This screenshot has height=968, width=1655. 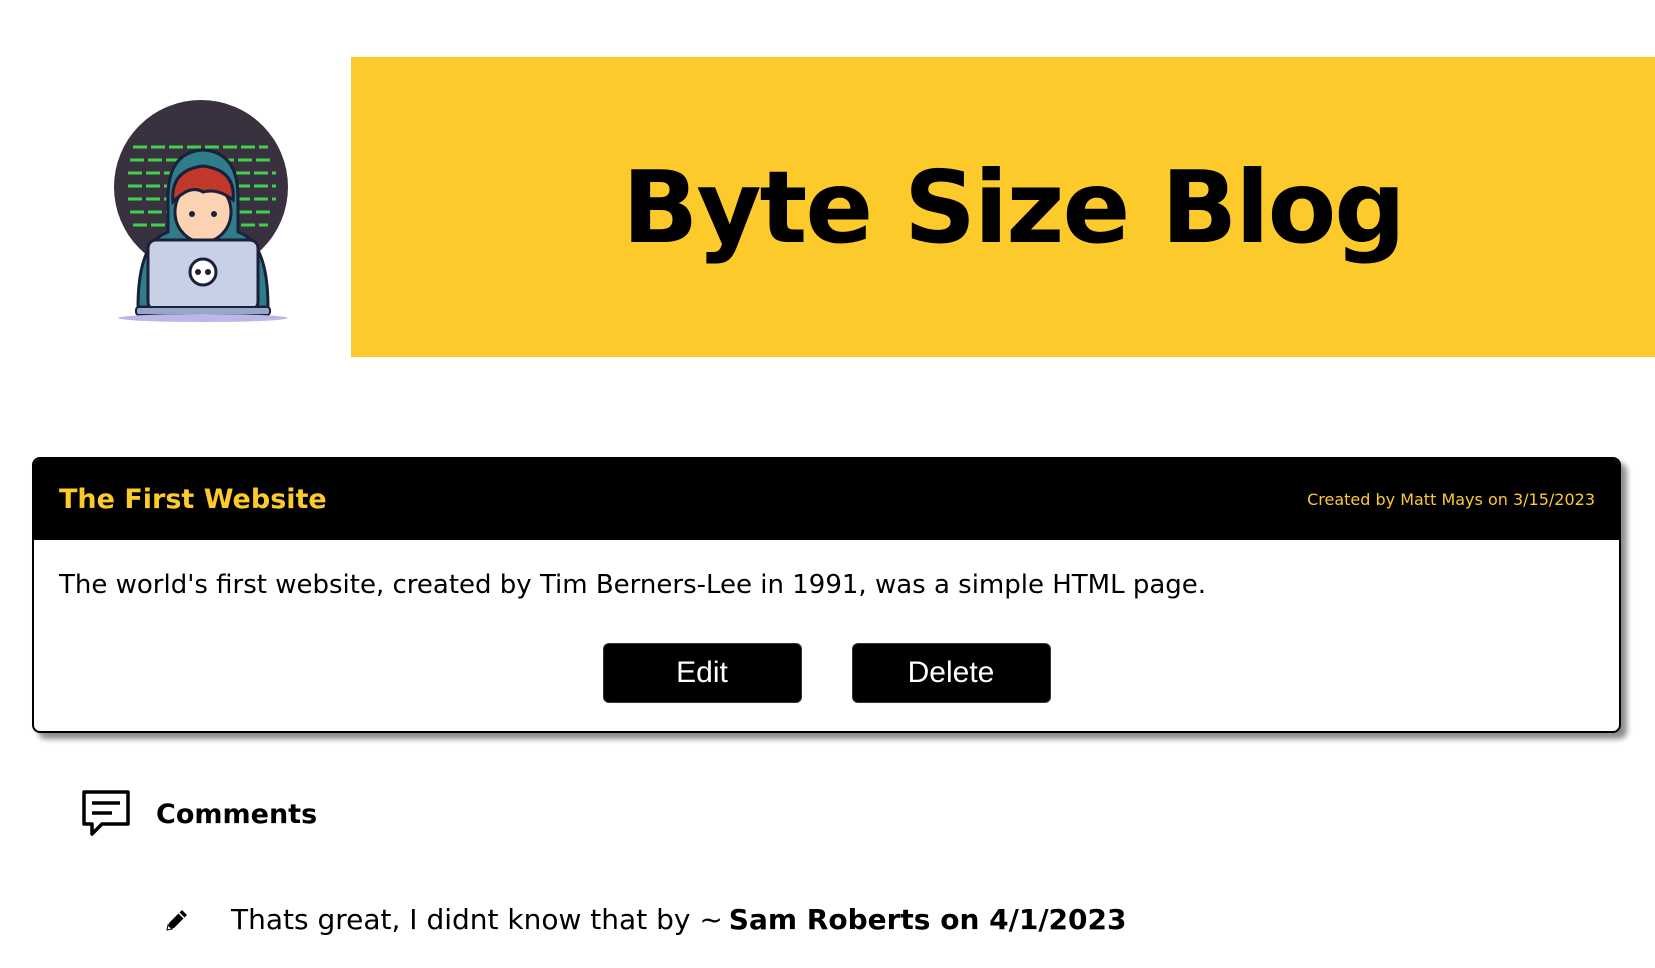 What do you see at coordinates (201, 211) in the screenshot?
I see `hacker-laptop-avatar-icon` at bounding box center [201, 211].